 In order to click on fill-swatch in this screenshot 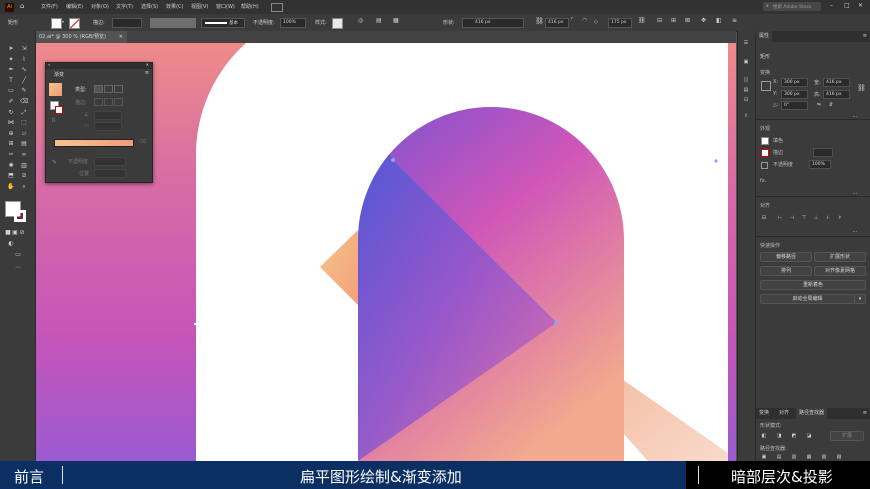, I will do `click(56, 23)`.